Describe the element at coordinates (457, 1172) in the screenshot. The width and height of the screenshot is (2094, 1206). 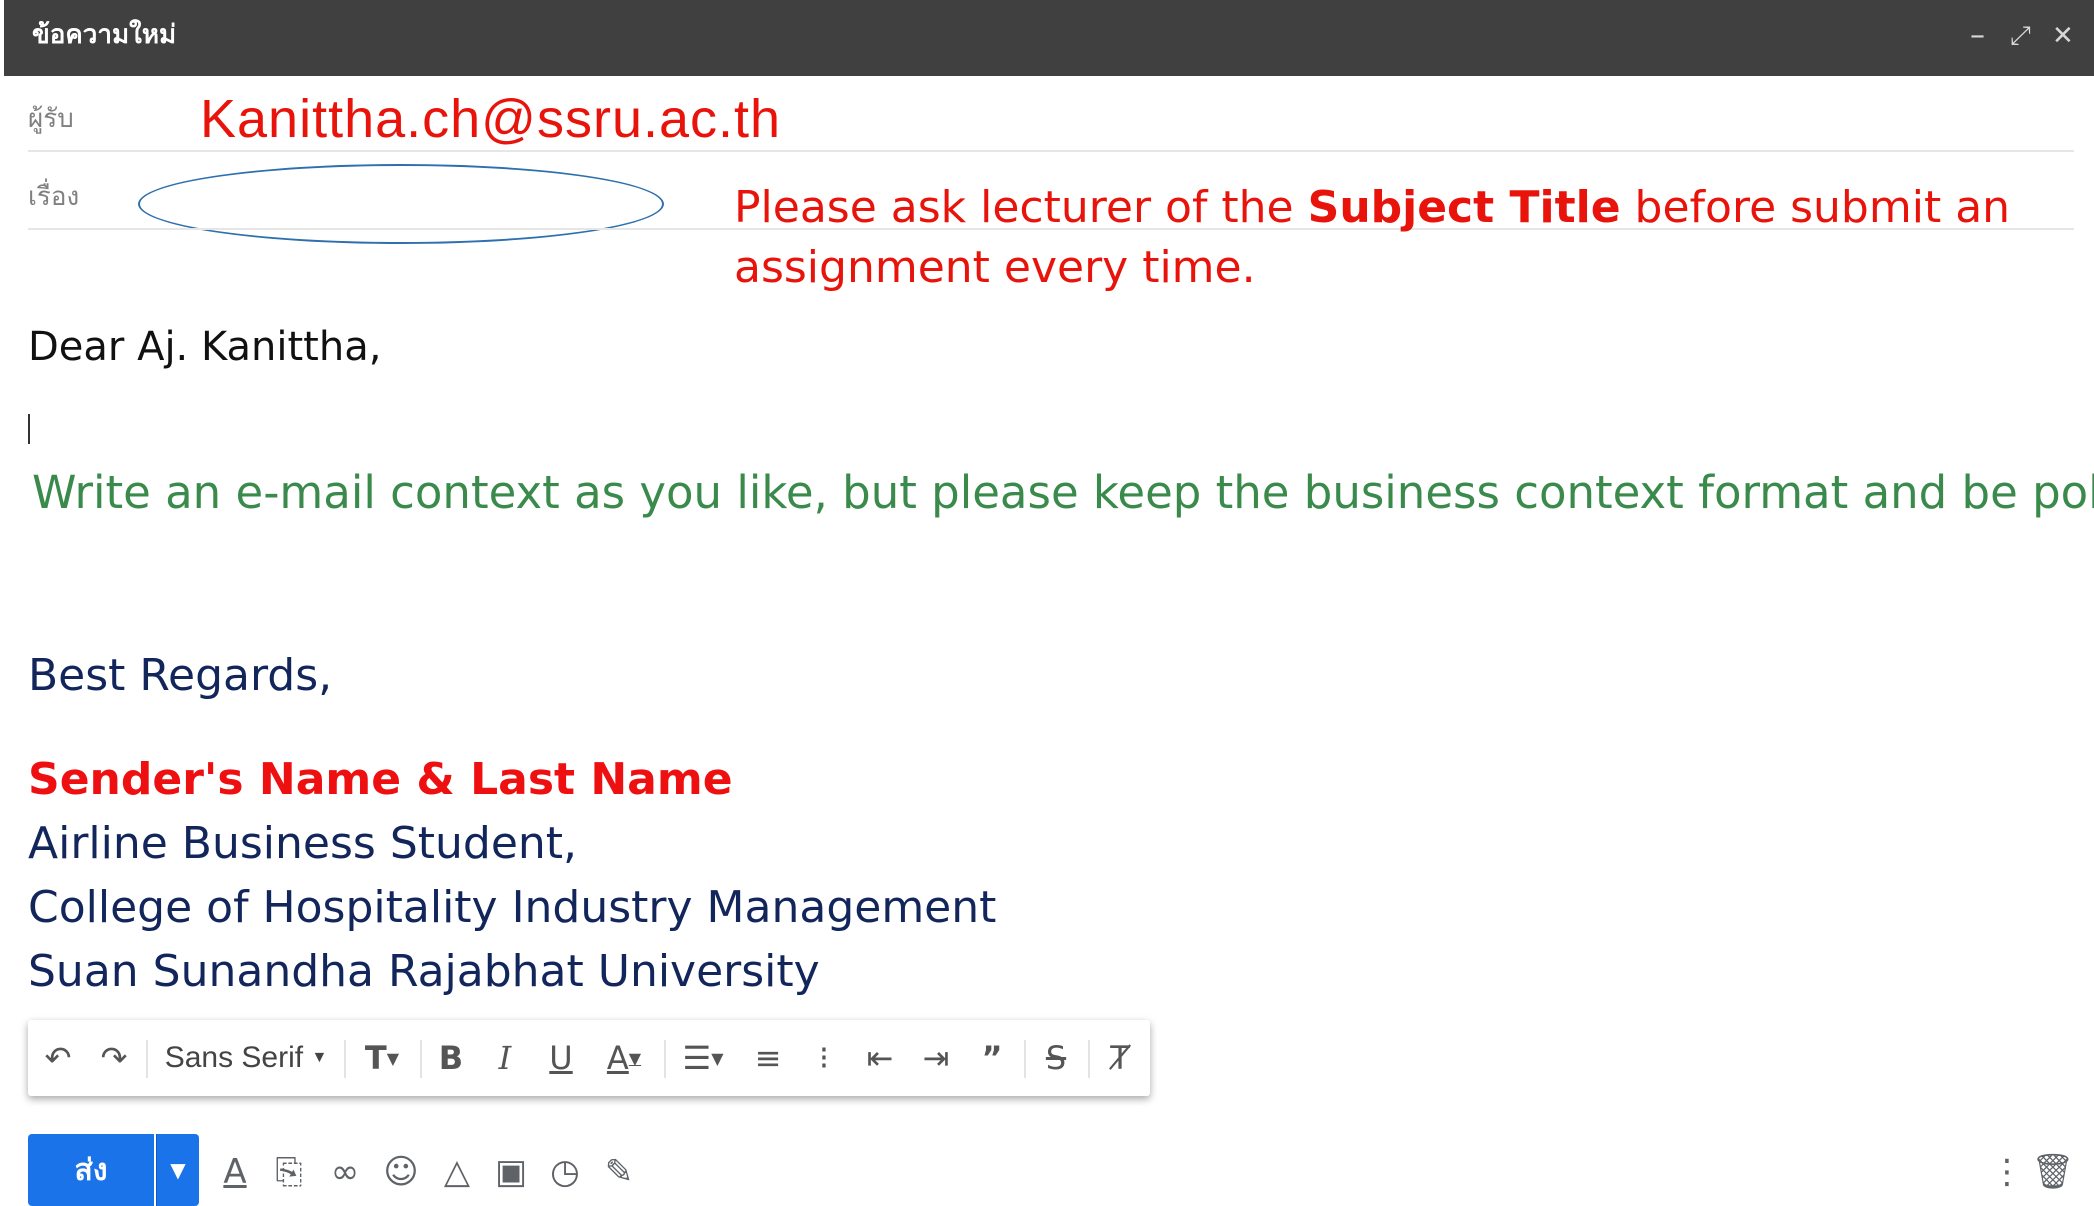
I see `drive-icon: △` at that location.